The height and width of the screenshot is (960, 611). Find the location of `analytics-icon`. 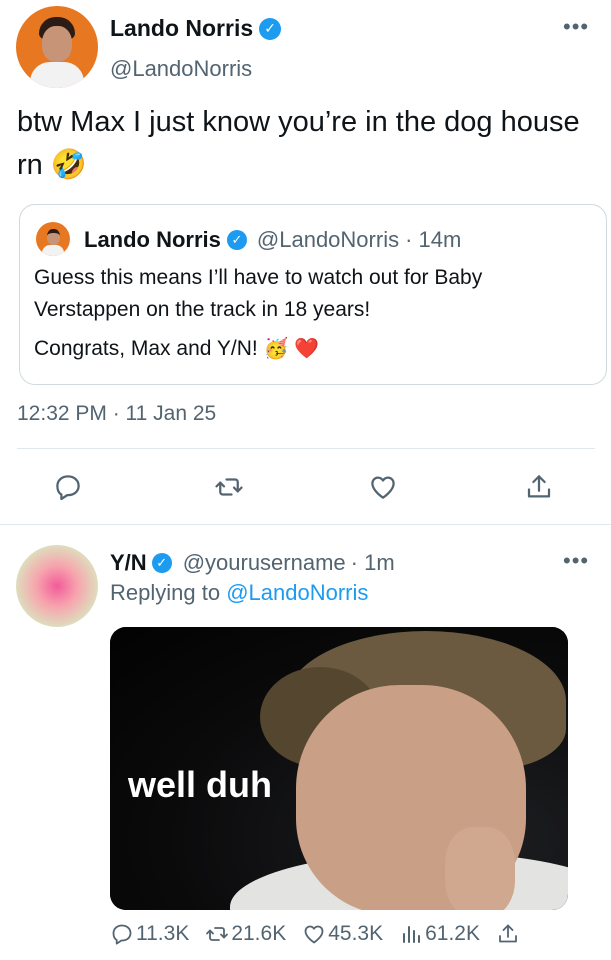

analytics-icon is located at coordinates (412, 934).